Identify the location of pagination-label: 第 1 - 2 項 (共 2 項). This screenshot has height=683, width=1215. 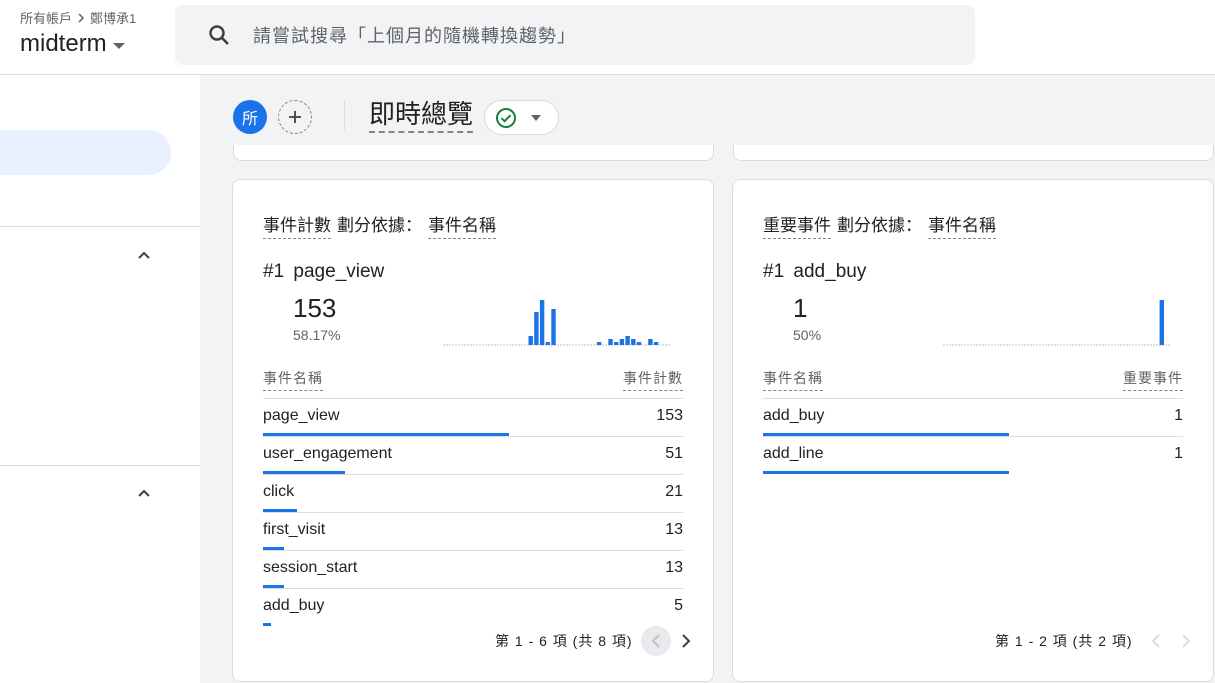
(1064, 641).